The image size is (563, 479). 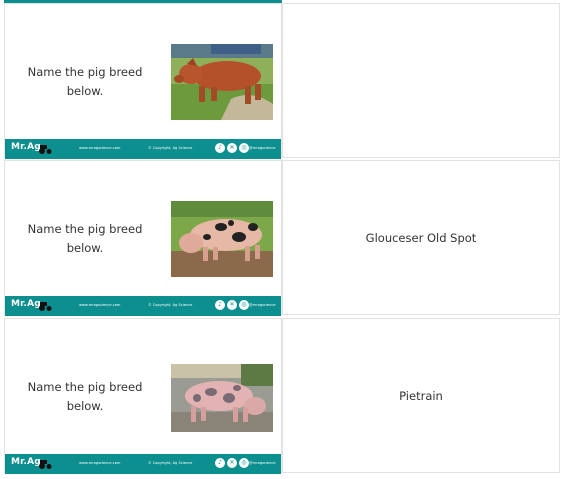 I want to click on answer-text: Glouceser Old Spot, so click(x=421, y=237).